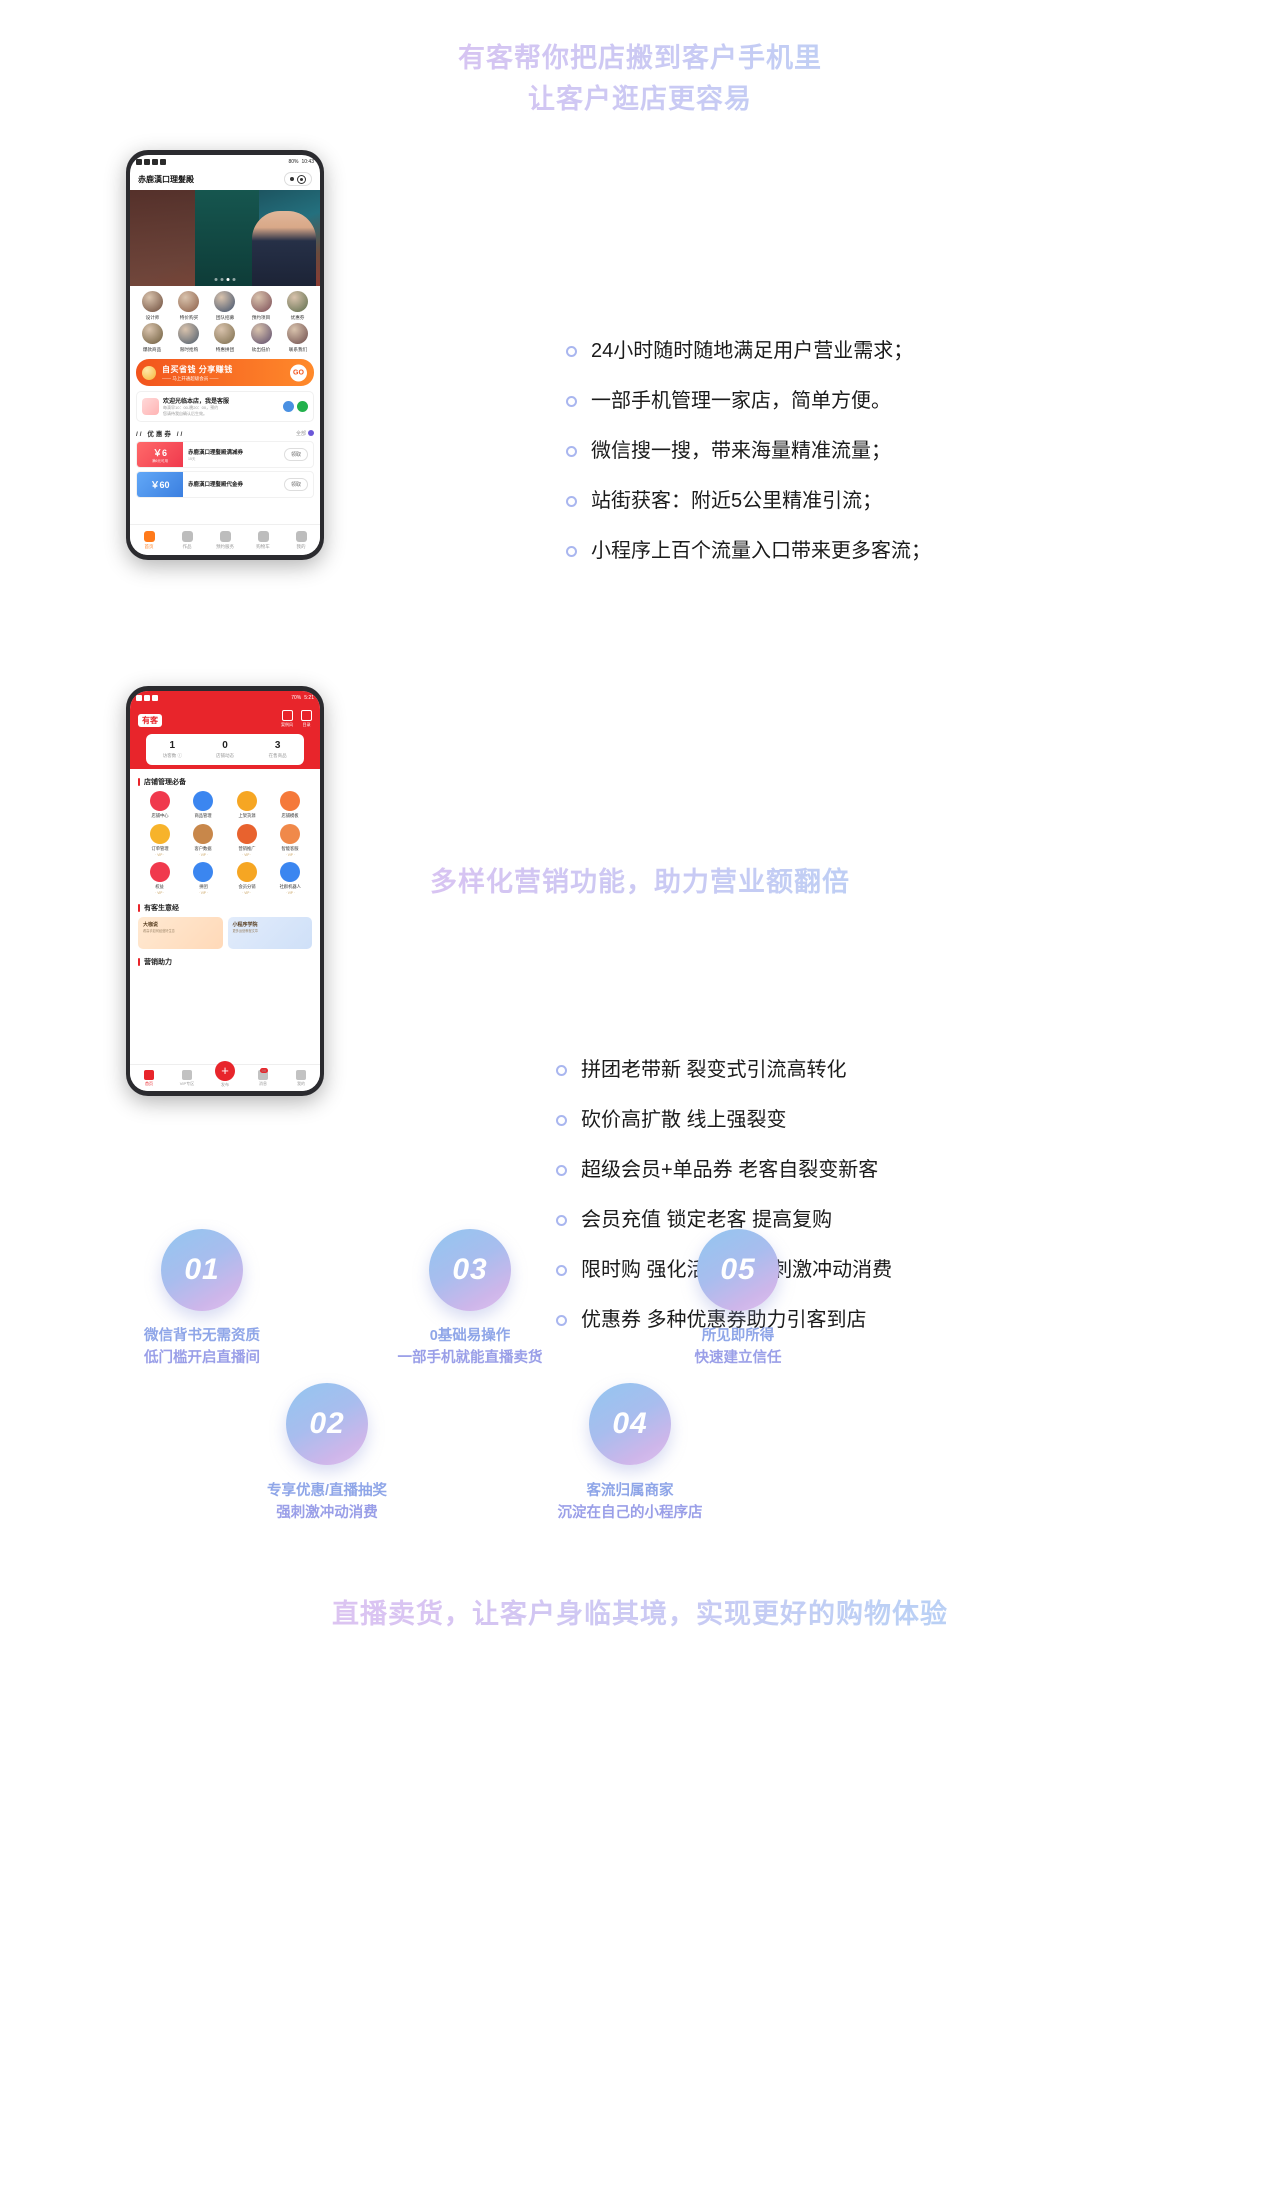 Image resolution: width=1280 pixels, height=2200 pixels. What do you see at coordinates (277, 755) in the screenshot?
I see `stat-label: 在售商品` at bounding box center [277, 755].